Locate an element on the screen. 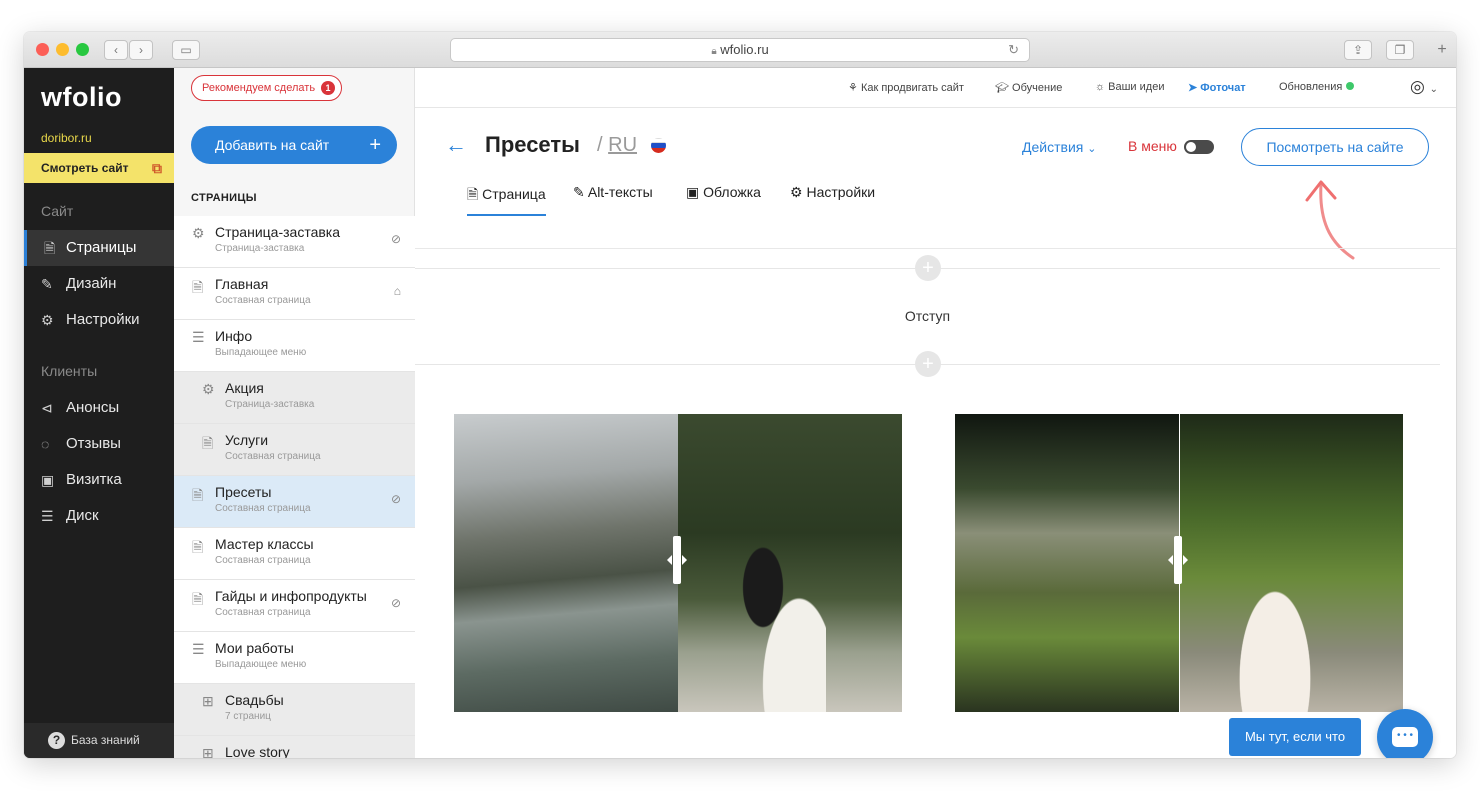 This screenshot has height=798, width=1480. lock-icon: 🔒︎ is located at coordinates (714, 51).